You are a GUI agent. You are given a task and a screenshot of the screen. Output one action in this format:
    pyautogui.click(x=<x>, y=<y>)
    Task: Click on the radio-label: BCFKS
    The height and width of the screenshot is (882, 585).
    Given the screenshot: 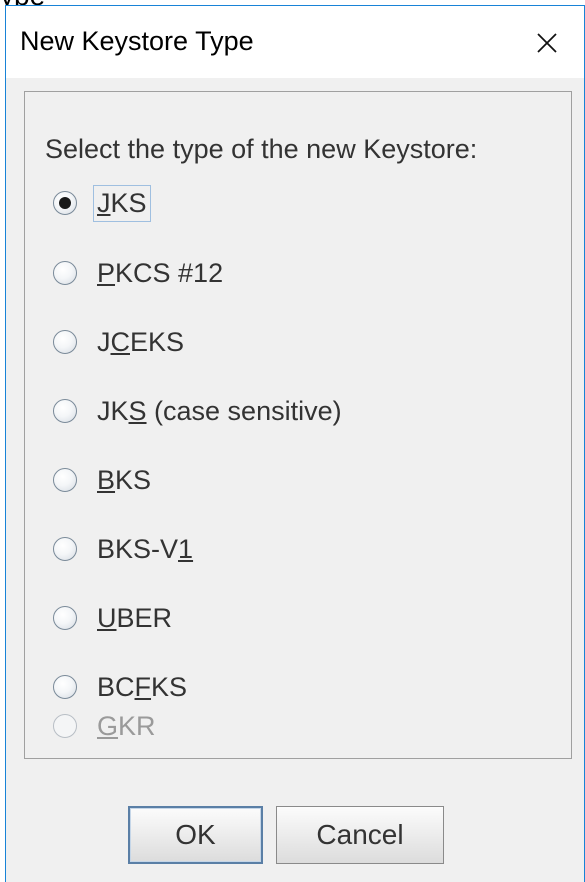 What is the action you would take?
    pyautogui.click(x=142, y=686)
    